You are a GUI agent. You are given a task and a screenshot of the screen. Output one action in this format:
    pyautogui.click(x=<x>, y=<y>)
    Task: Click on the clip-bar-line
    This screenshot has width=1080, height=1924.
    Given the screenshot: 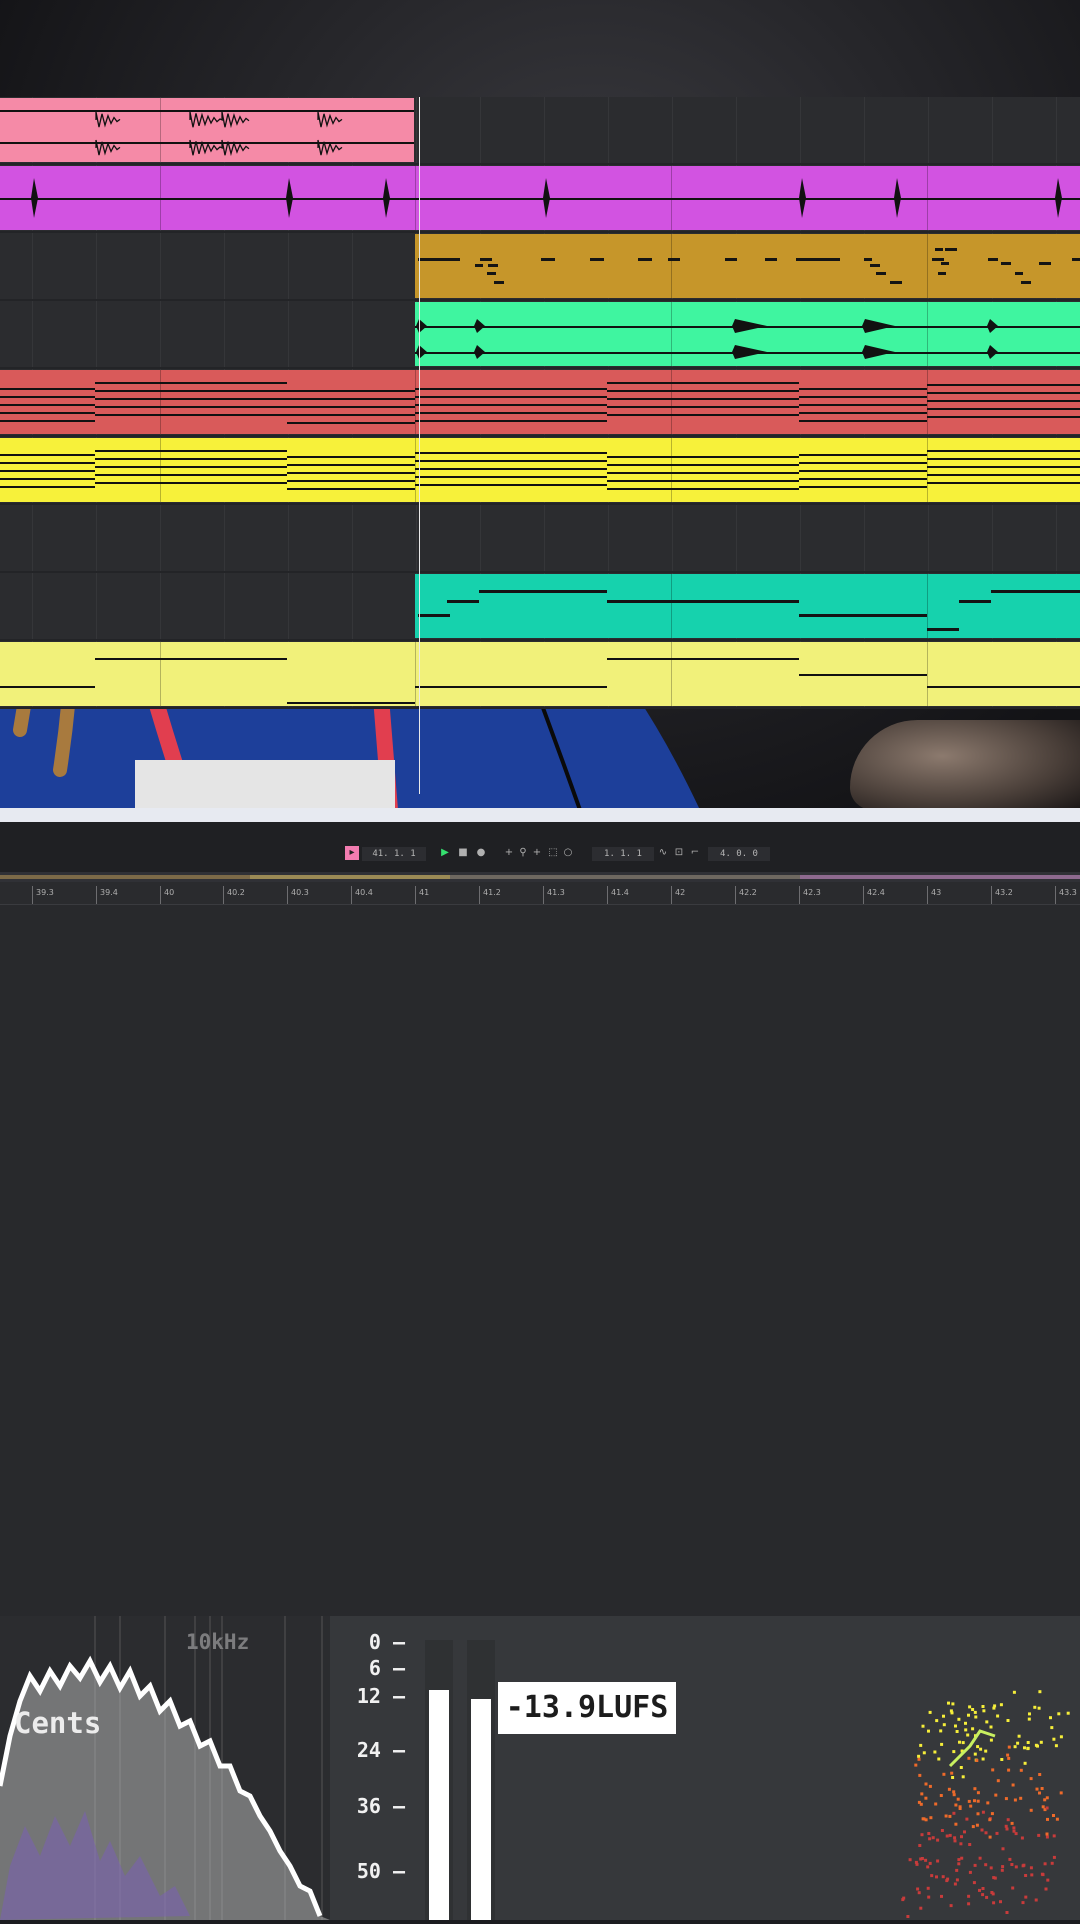 What is the action you would take?
    pyautogui.click(x=415, y=470)
    